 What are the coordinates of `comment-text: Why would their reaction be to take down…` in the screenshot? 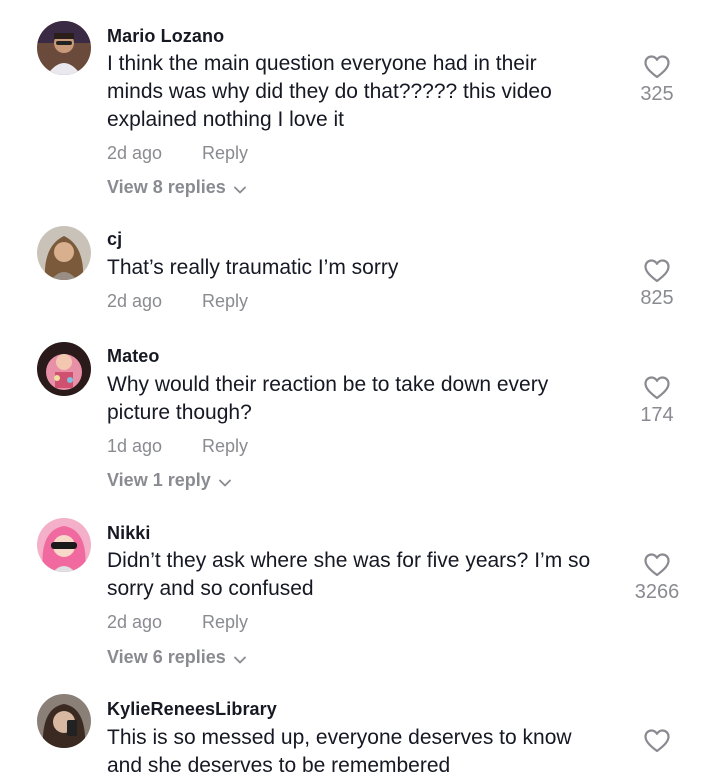 It's located at (328, 398).